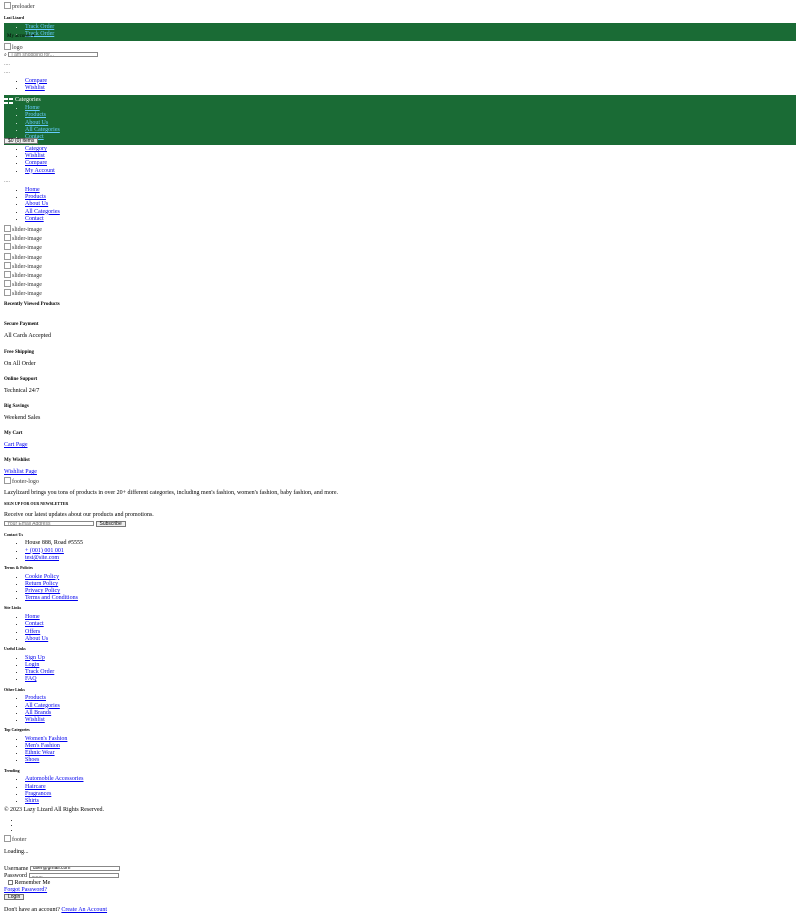 The height and width of the screenshot is (914, 800). I want to click on trending-item: Automobile Accessories, so click(410, 779).